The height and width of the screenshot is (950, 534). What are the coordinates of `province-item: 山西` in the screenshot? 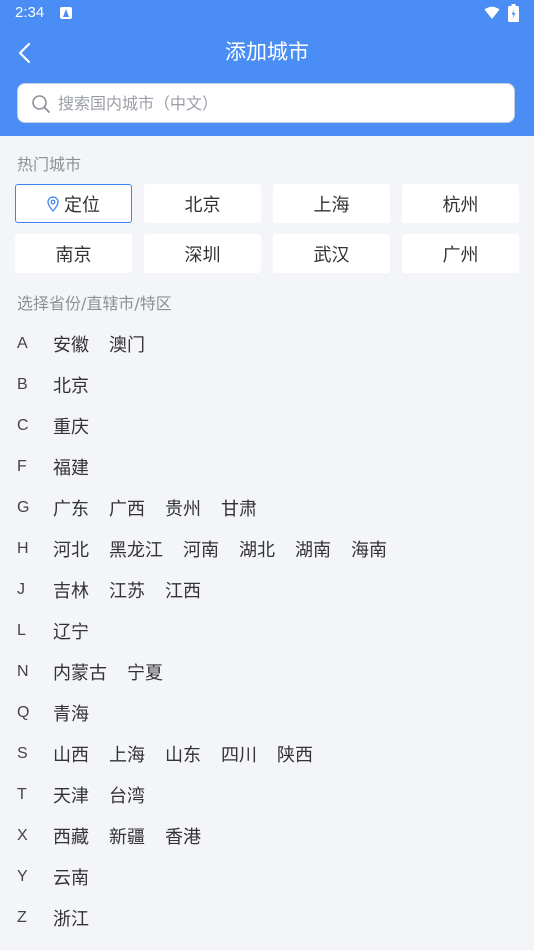 It's located at (71, 754).